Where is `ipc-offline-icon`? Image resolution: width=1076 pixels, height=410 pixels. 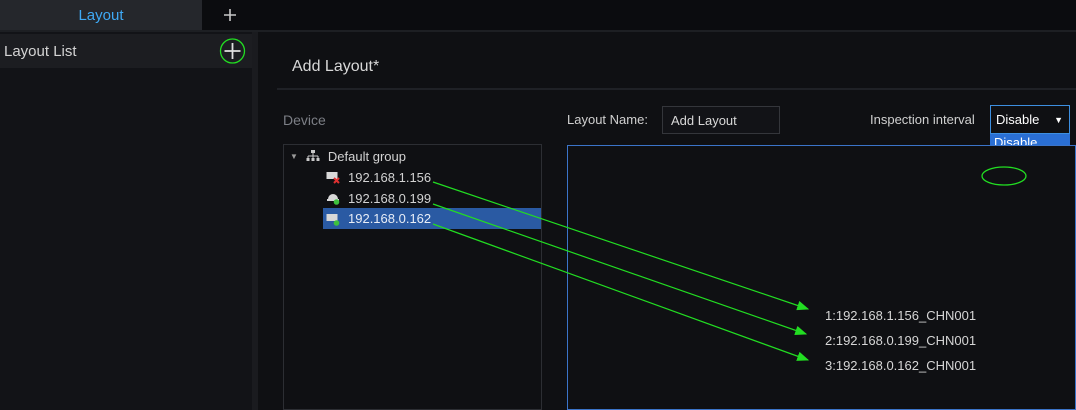
ipc-offline-icon is located at coordinates (333, 178).